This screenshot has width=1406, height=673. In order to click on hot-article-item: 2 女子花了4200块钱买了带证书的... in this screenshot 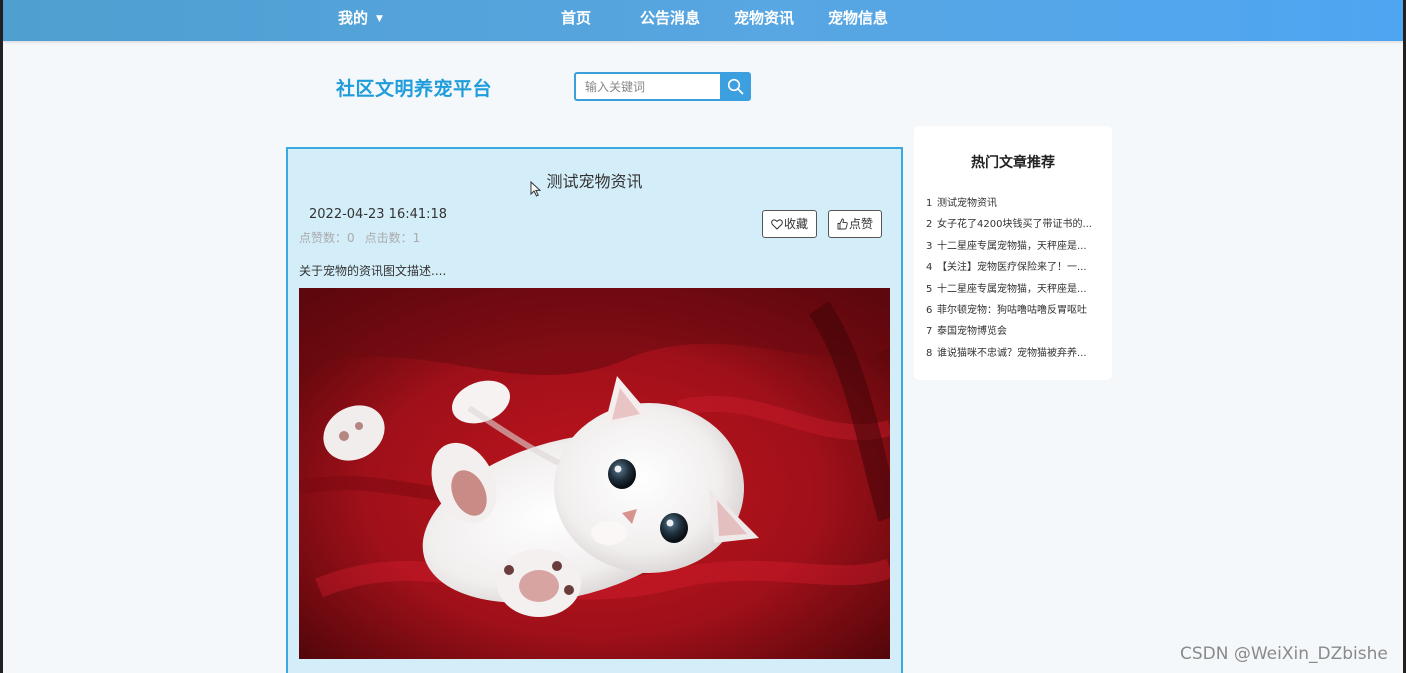, I will do `click(1016, 228)`.